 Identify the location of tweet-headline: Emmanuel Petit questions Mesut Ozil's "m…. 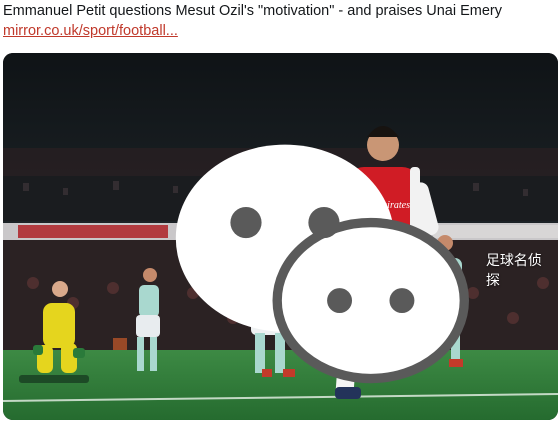
(253, 11).